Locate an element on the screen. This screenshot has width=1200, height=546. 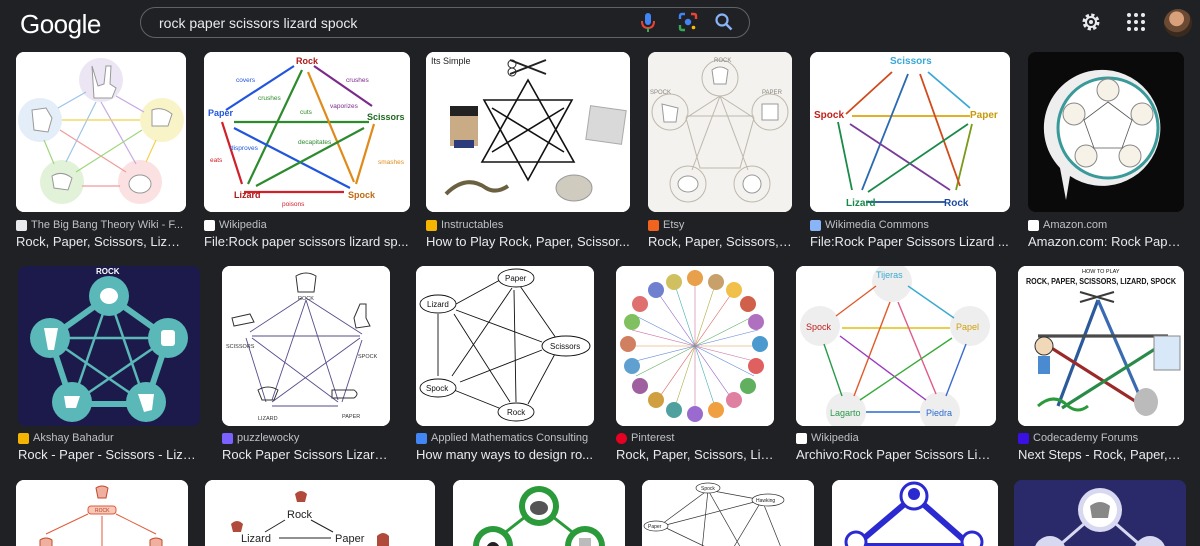
diagram-label: Tijeras is located at coordinates (889, 275).